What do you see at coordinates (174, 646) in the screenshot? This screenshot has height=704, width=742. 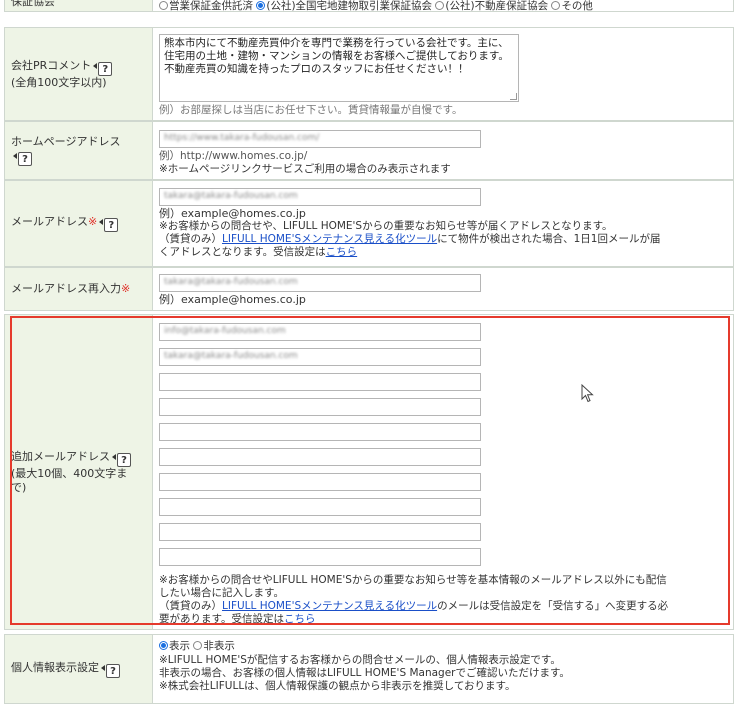 I see `privacy-option-show: 表示` at bounding box center [174, 646].